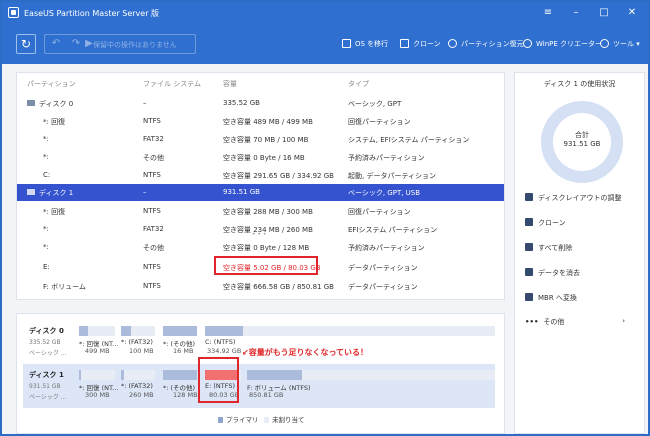 The image size is (650, 436). Describe the element at coordinates (576, 13) in the screenshot. I see `minimize-button: –` at that location.